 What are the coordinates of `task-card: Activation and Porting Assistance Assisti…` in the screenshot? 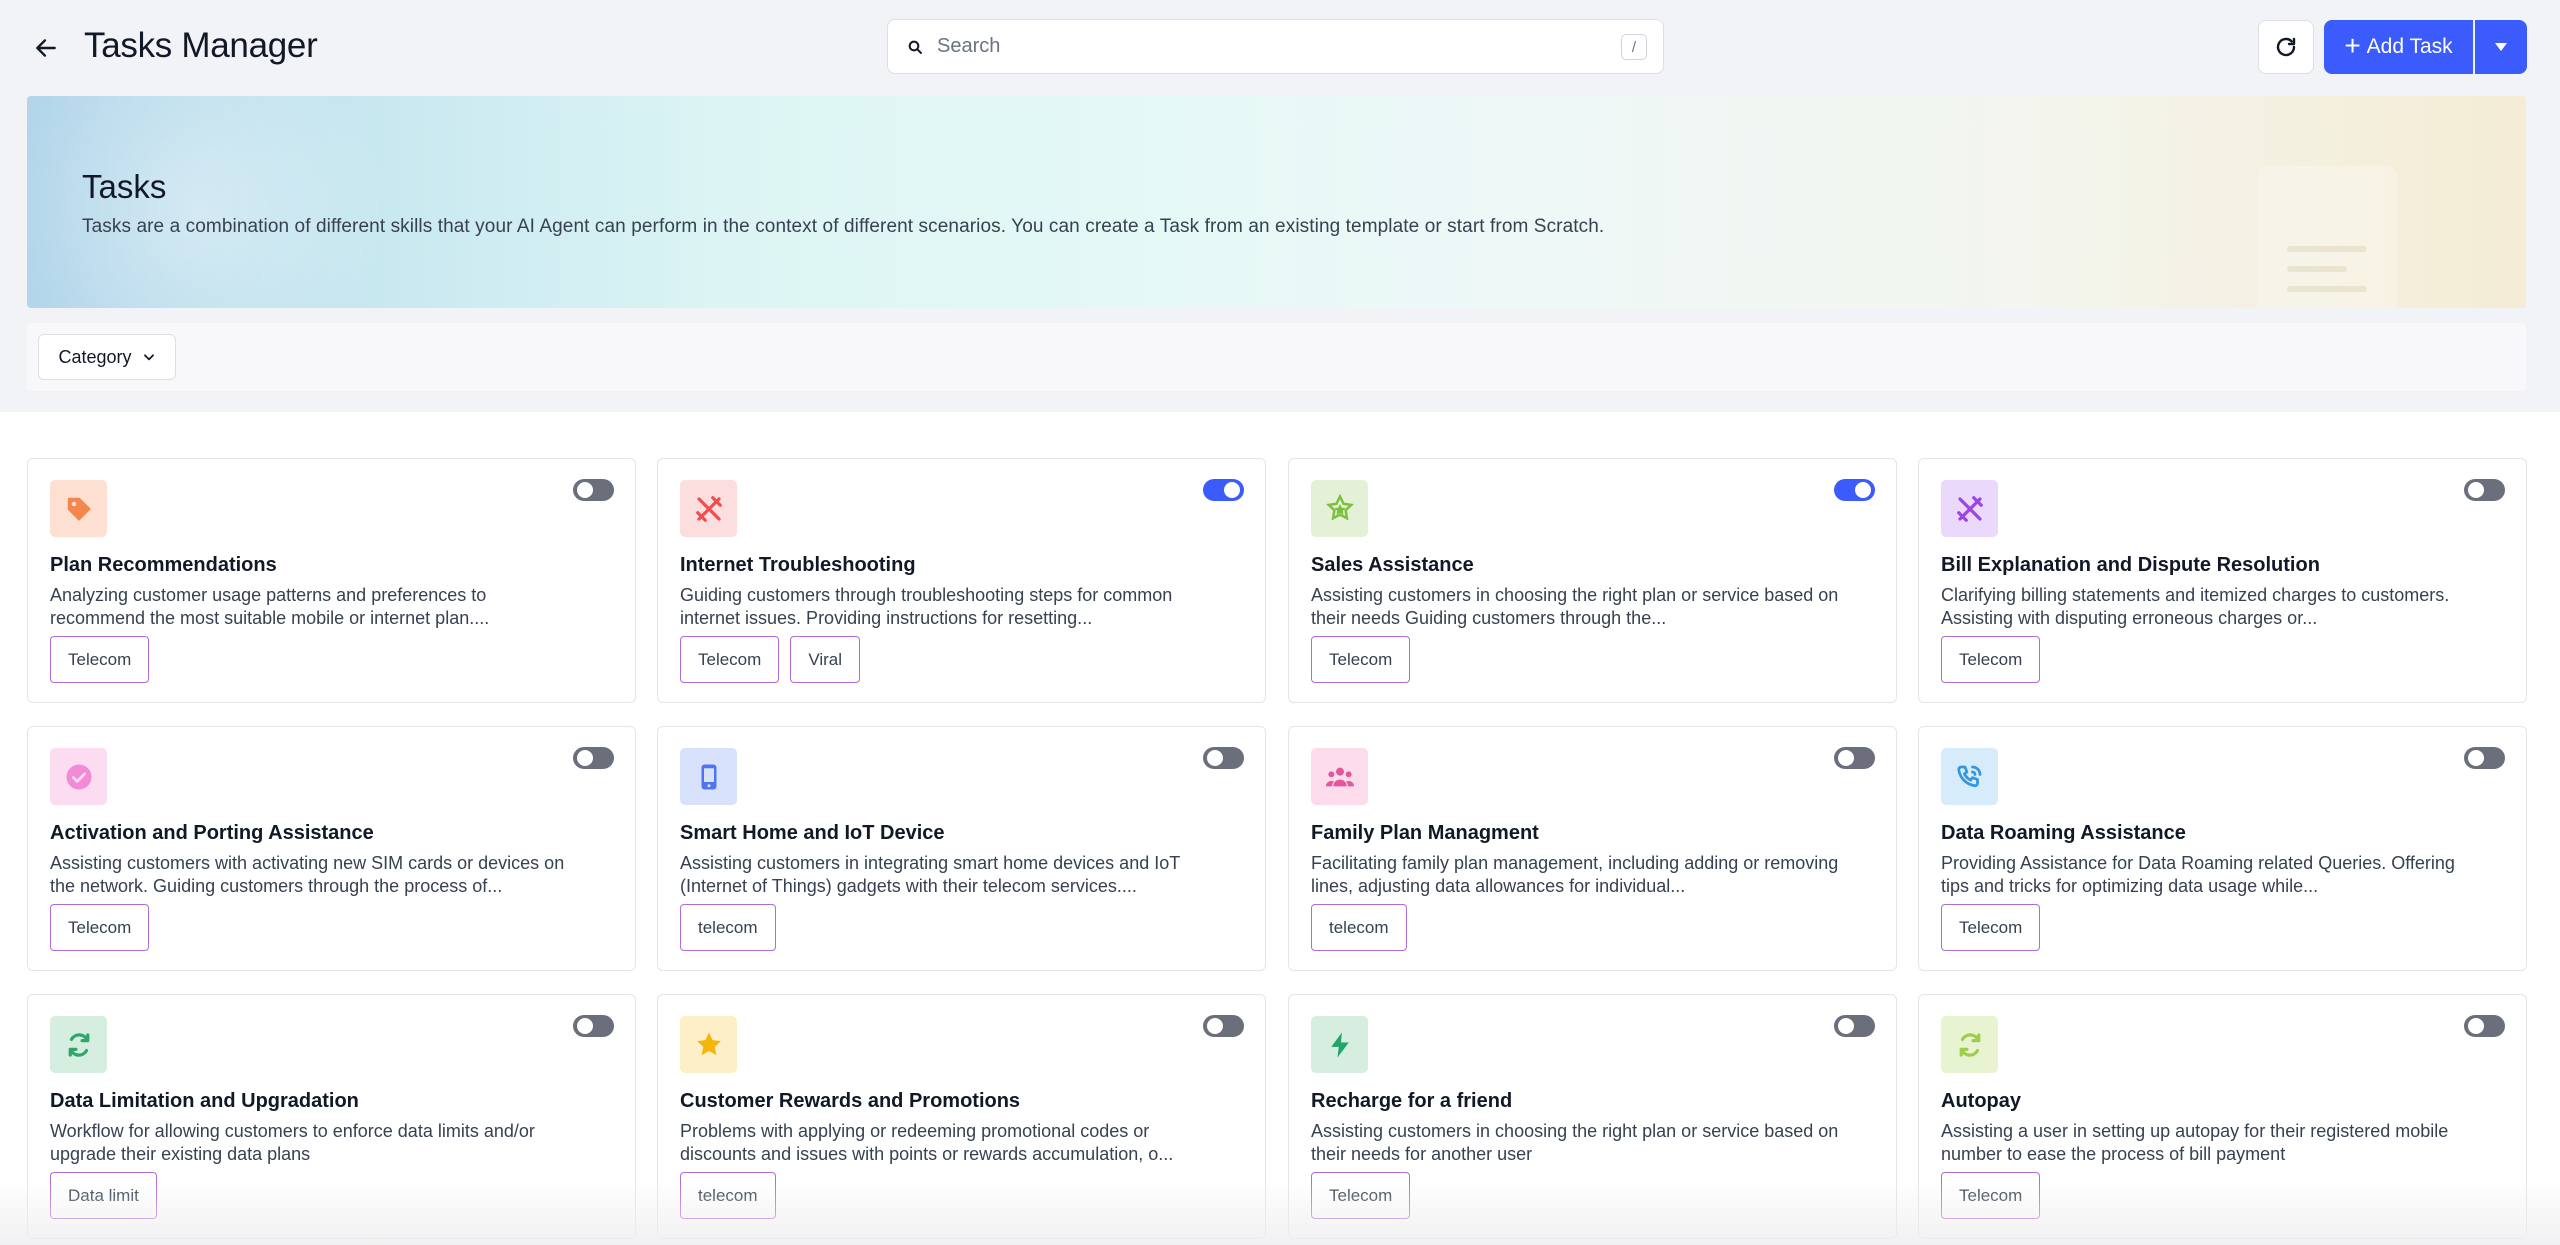 It's located at (331, 848).